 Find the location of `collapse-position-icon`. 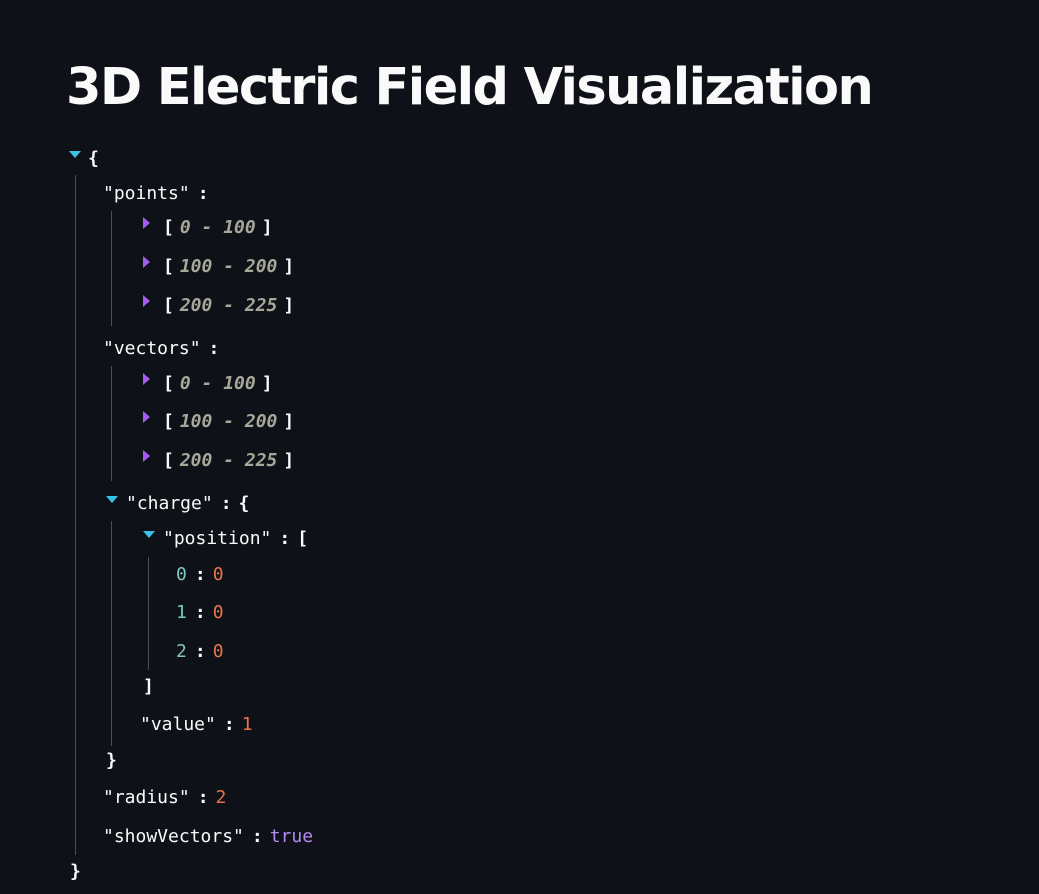

collapse-position-icon is located at coordinates (149, 534).